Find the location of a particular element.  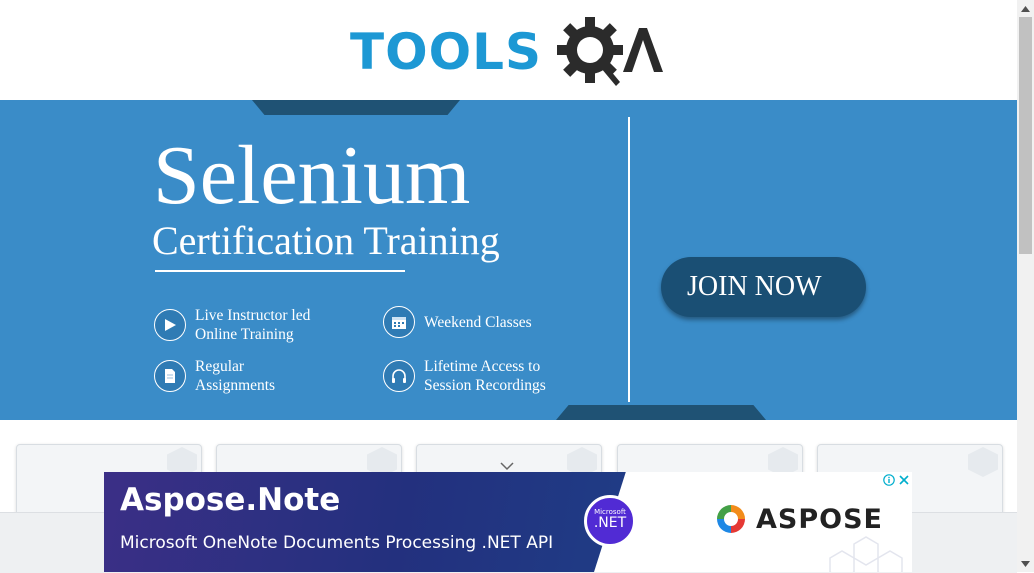

feature-label: Live Instructor led Online Training is located at coordinates (253, 325).